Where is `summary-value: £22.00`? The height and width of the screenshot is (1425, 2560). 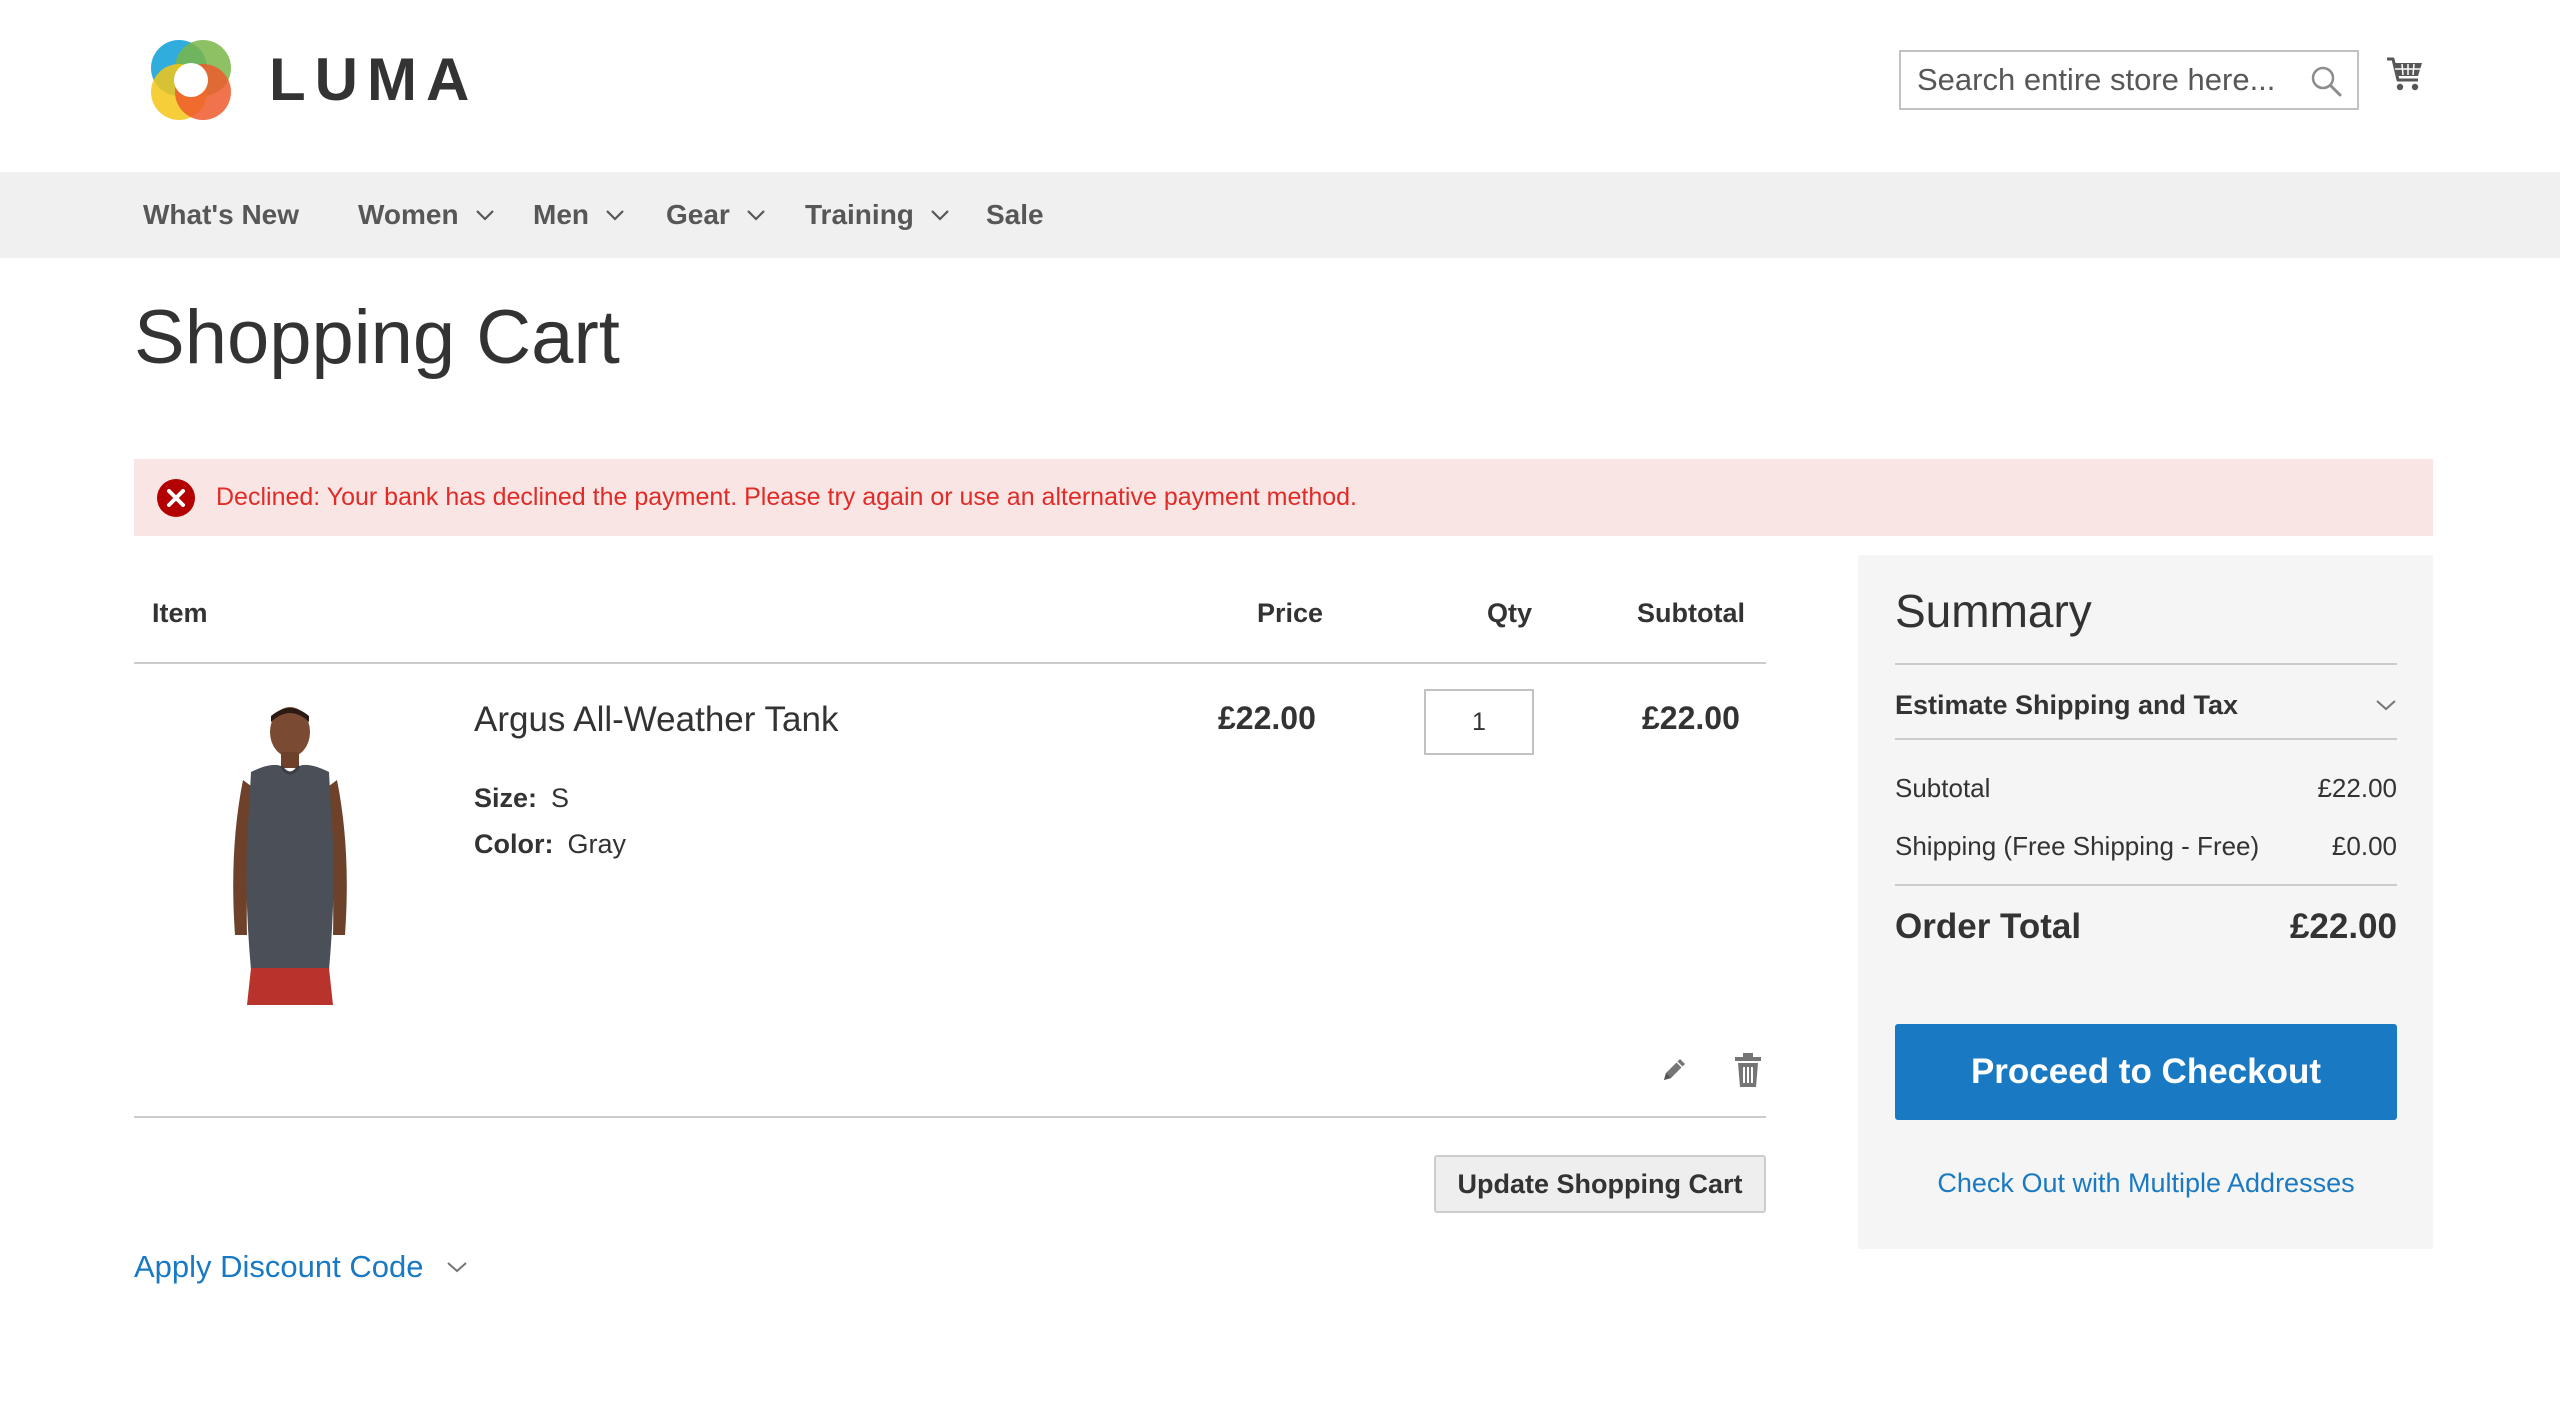 summary-value: £22.00 is located at coordinates (2357, 788).